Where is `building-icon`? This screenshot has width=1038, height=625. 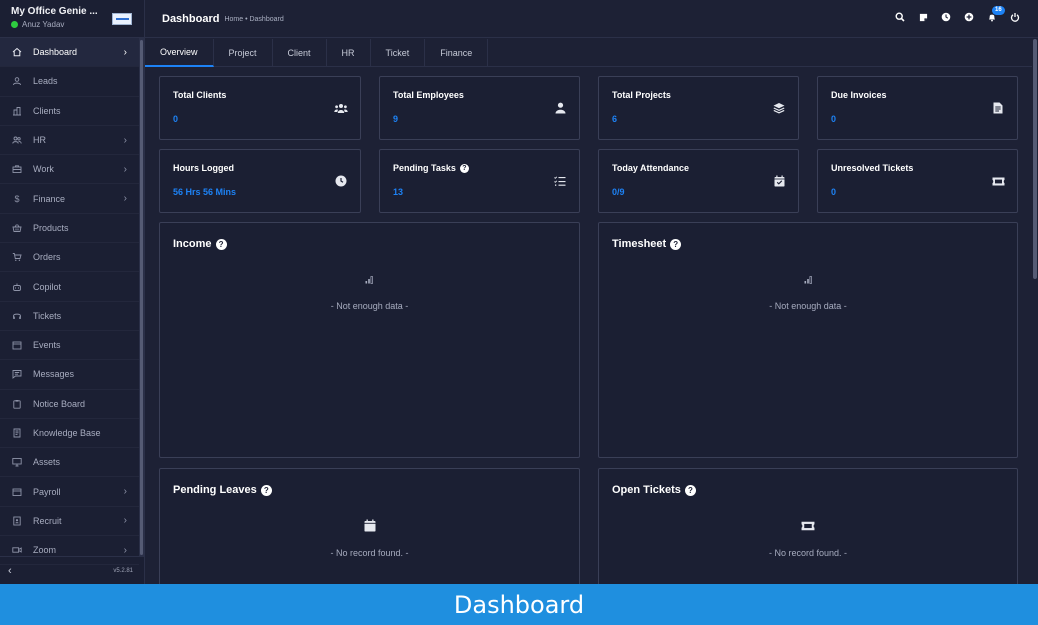 building-icon is located at coordinates (17, 111).